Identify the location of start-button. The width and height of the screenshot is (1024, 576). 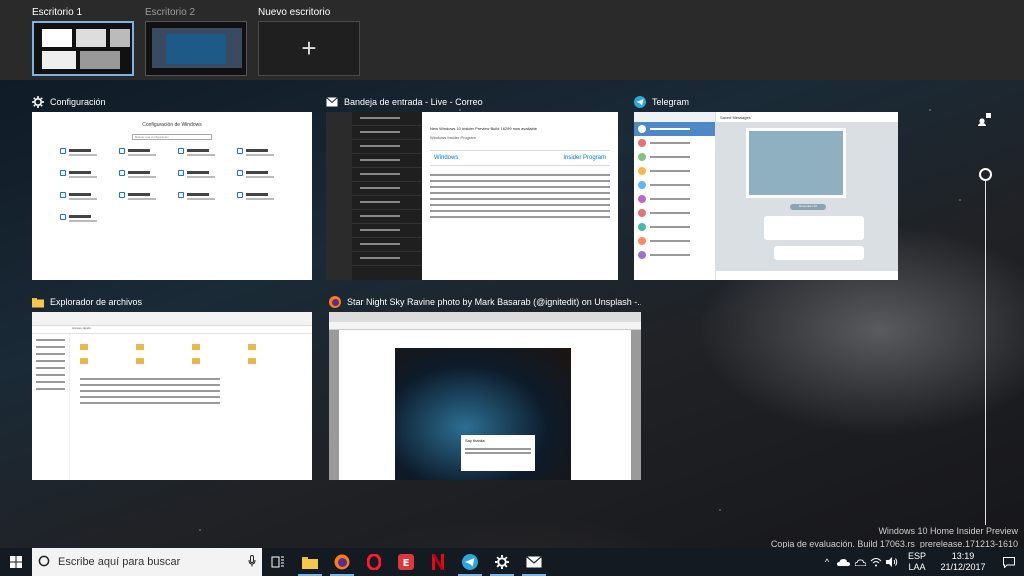
(16, 562).